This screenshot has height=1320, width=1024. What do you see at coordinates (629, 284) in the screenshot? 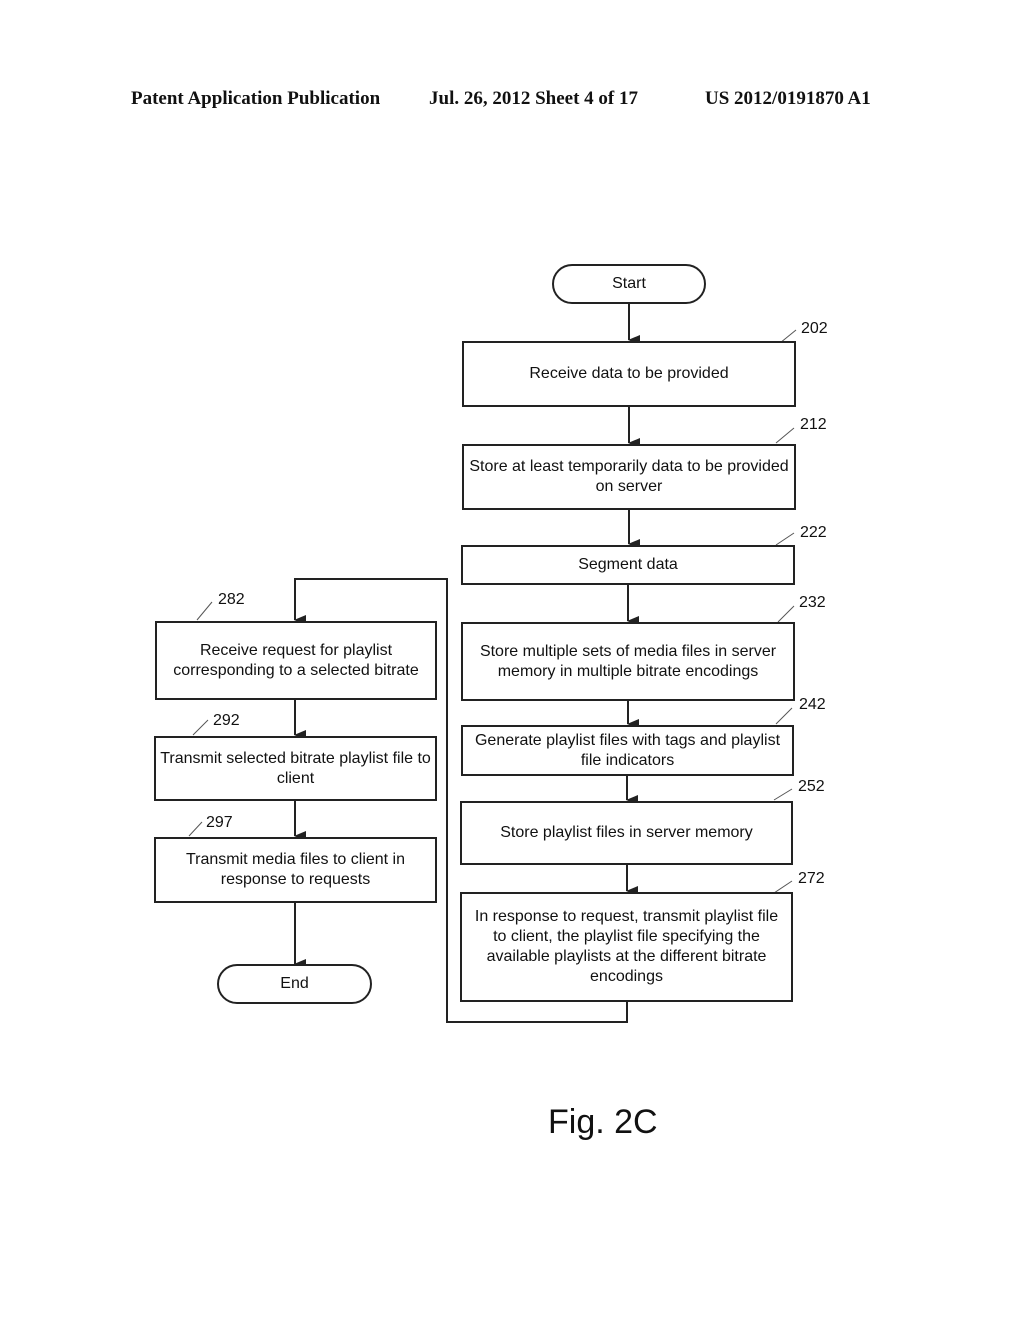
I see `start-terminal: Start` at bounding box center [629, 284].